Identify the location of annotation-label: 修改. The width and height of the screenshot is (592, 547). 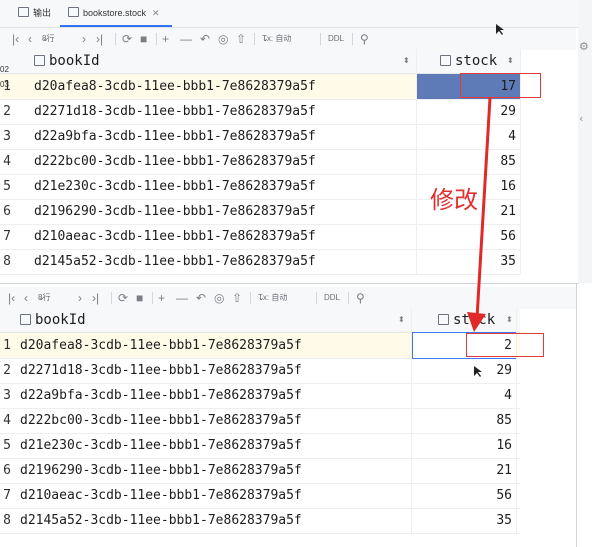
(454, 200).